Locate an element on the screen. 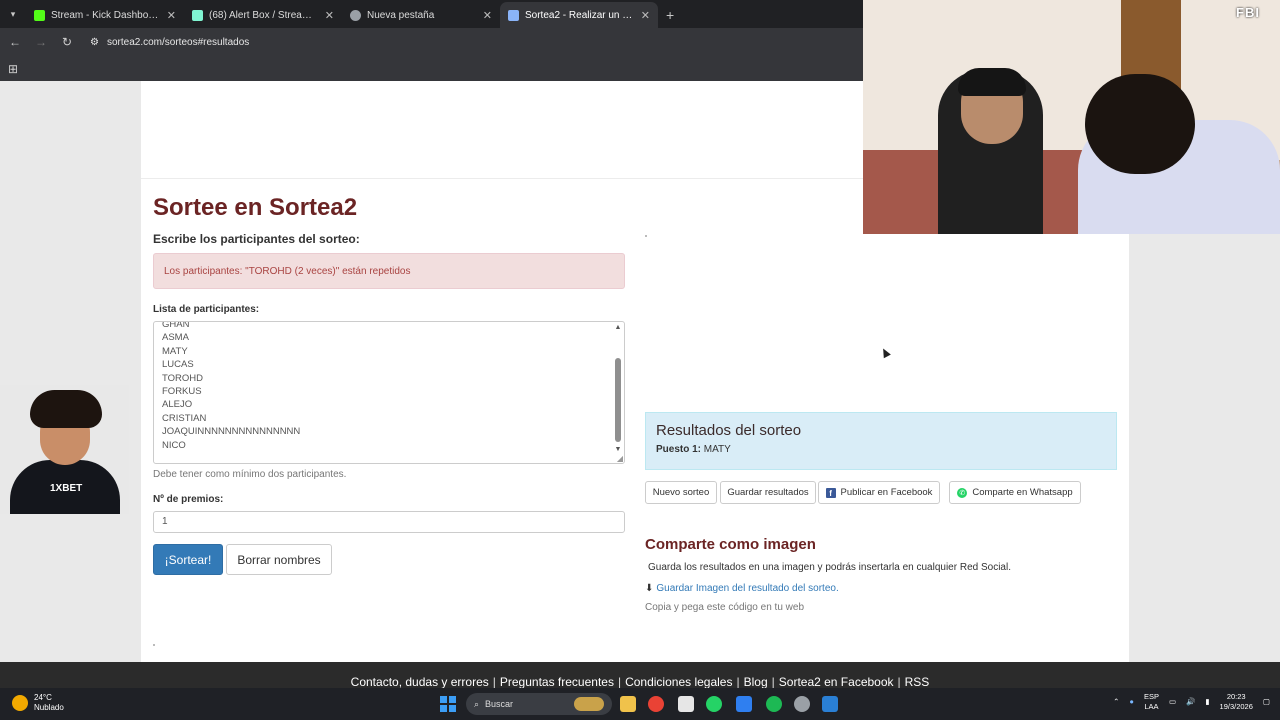 The height and width of the screenshot is (720, 1280). url-field: ⚙ sortea2.com/sorteos#resultados is located at coordinates (169, 42).